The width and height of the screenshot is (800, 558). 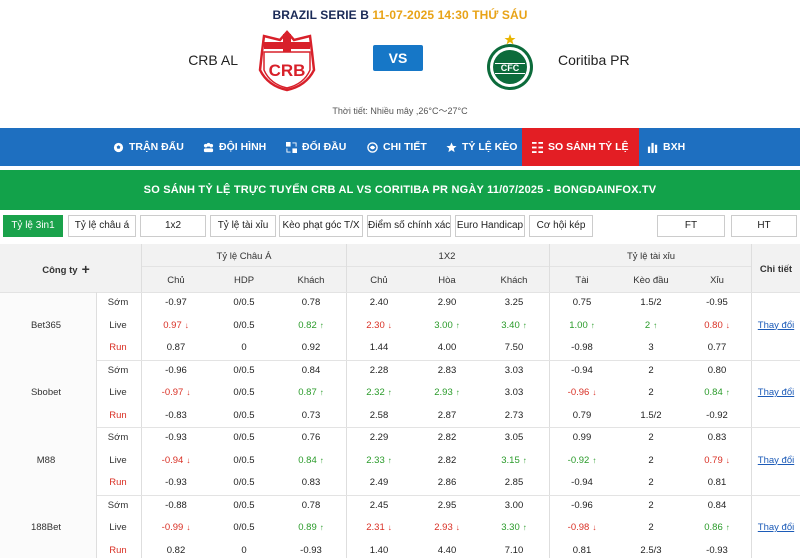 What do you see at coordinates (311, 392) in the screenshot?
I see `odds-value: 0.87 ↑` at bounding box center [311, 392].